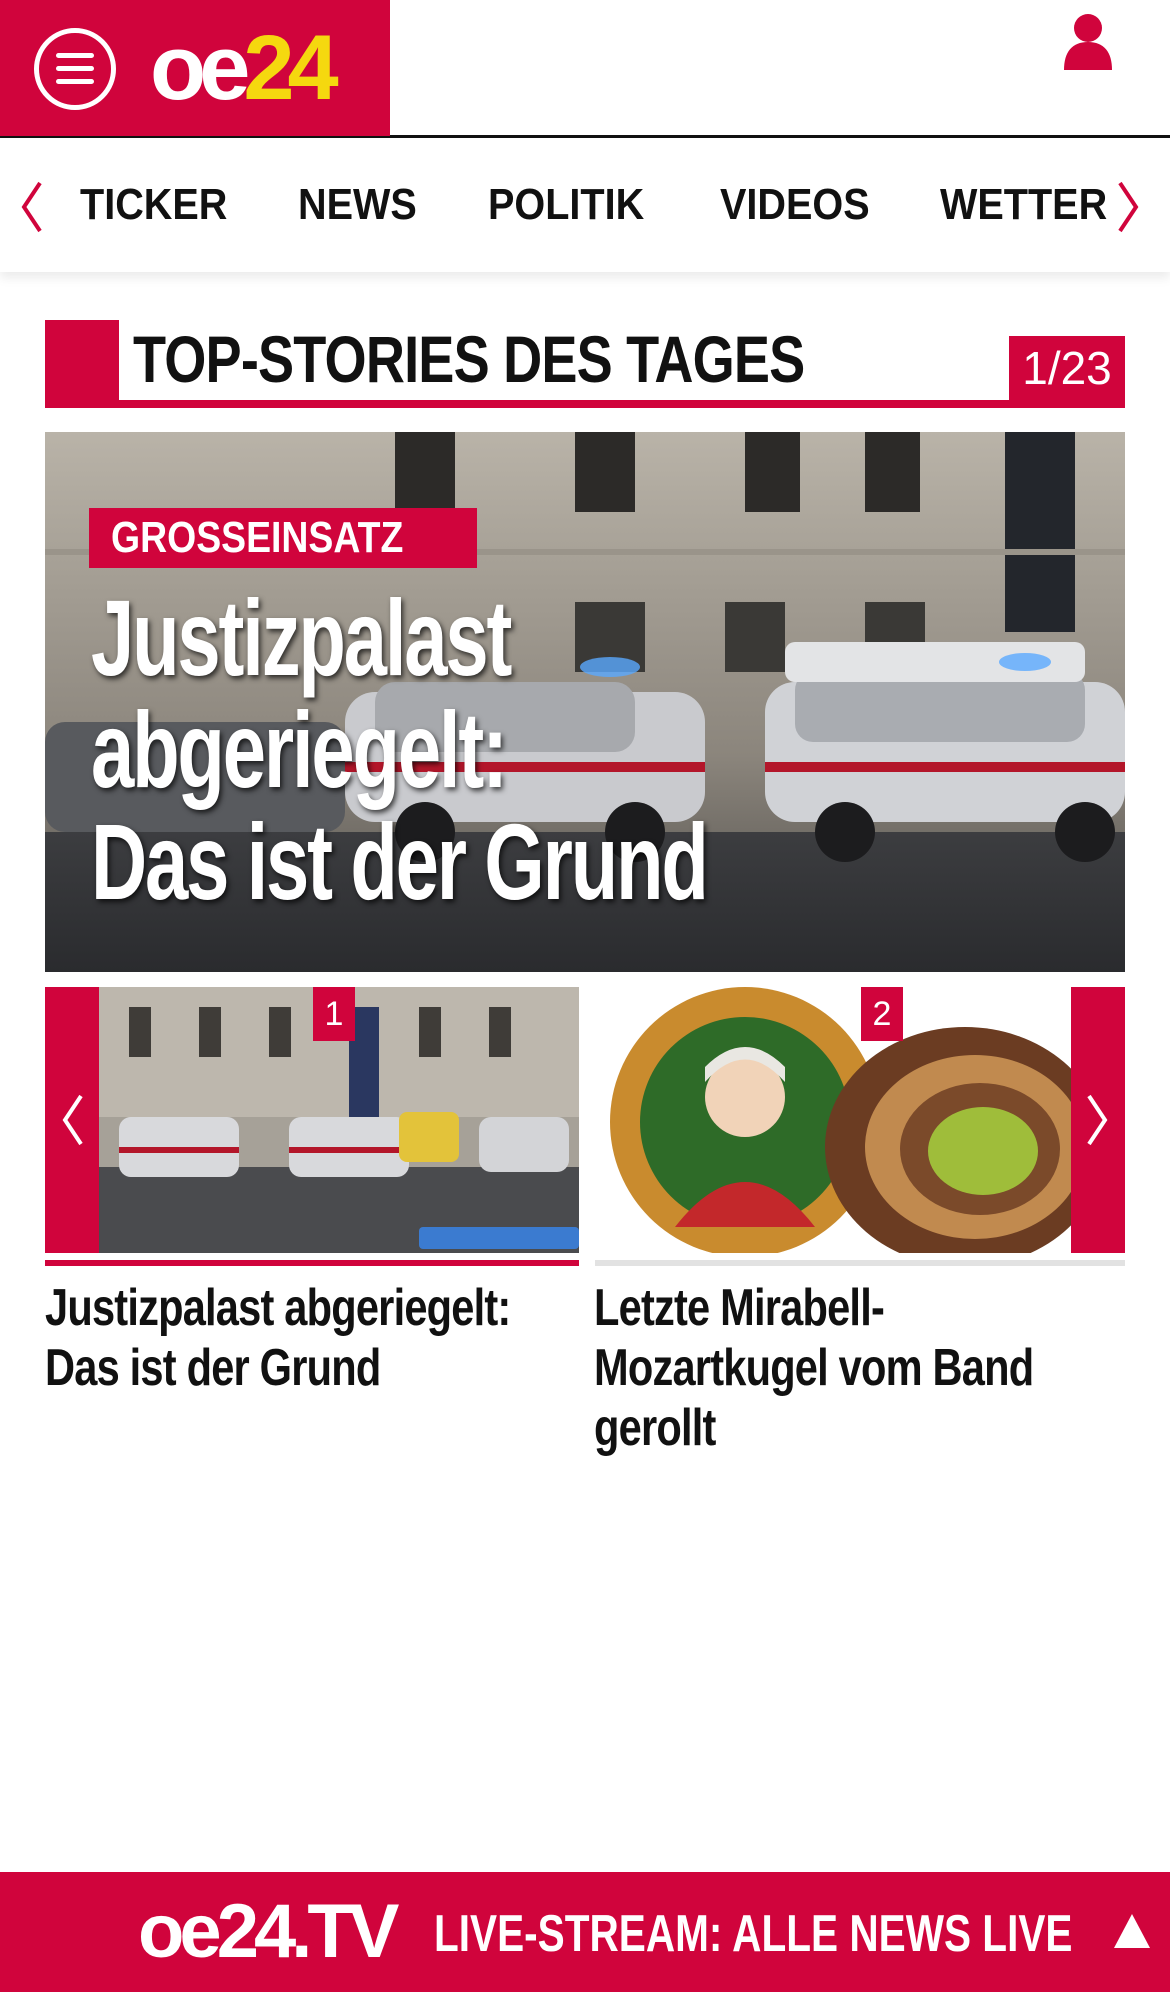 The image size is (1170, 1992). I want to click on story-counter: 1/23, so click(1067, 368).